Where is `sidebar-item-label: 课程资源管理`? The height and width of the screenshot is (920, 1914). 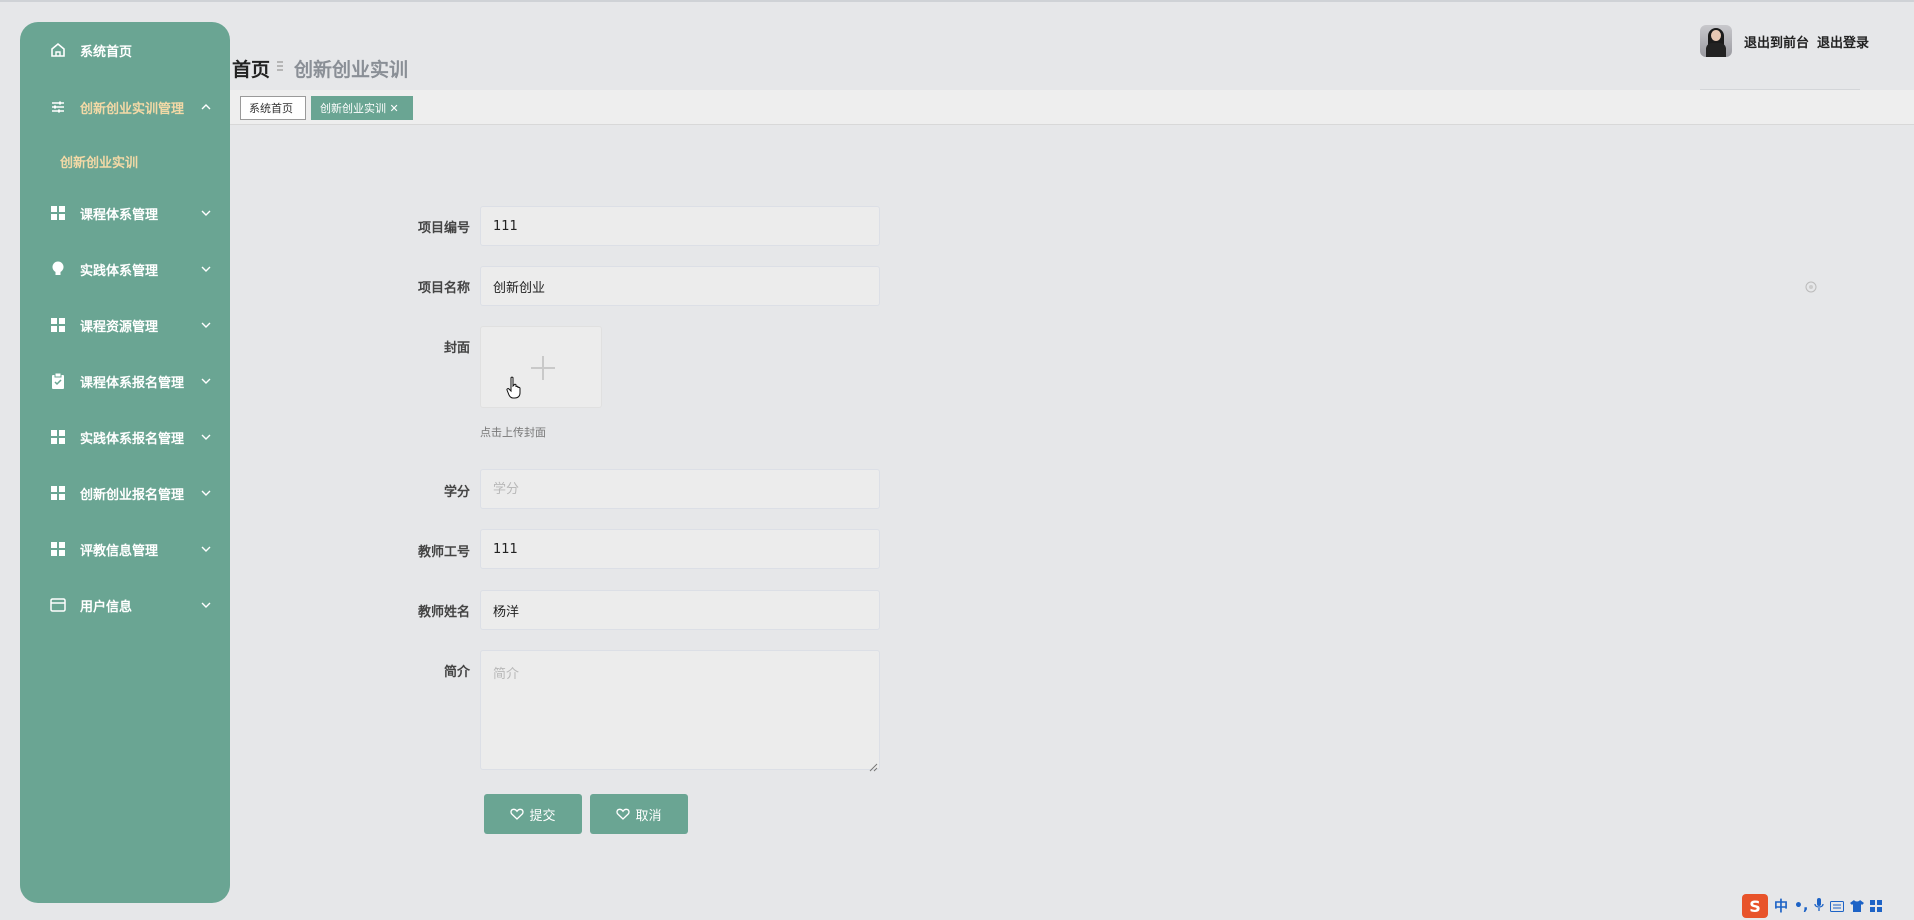
sidebar-item-label: 课程资源管理 is located at coordinates (119, 327).